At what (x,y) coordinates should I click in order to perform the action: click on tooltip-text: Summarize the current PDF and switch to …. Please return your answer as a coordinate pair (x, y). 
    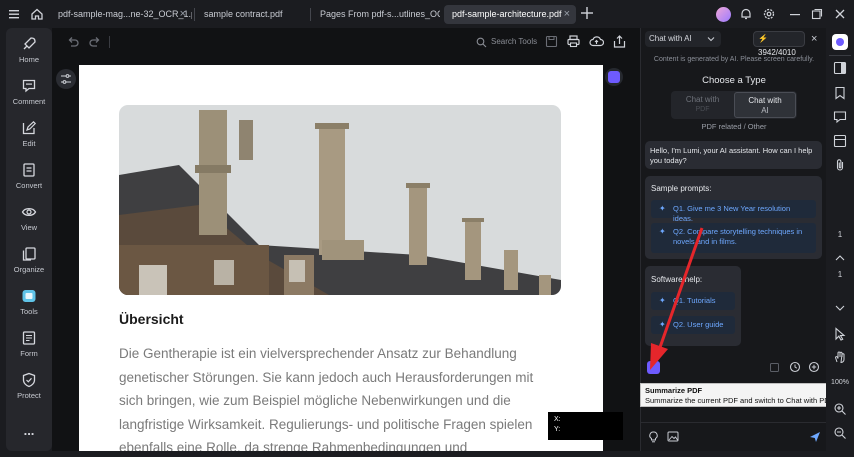
    Looking at the image, I should click on (749, 400).